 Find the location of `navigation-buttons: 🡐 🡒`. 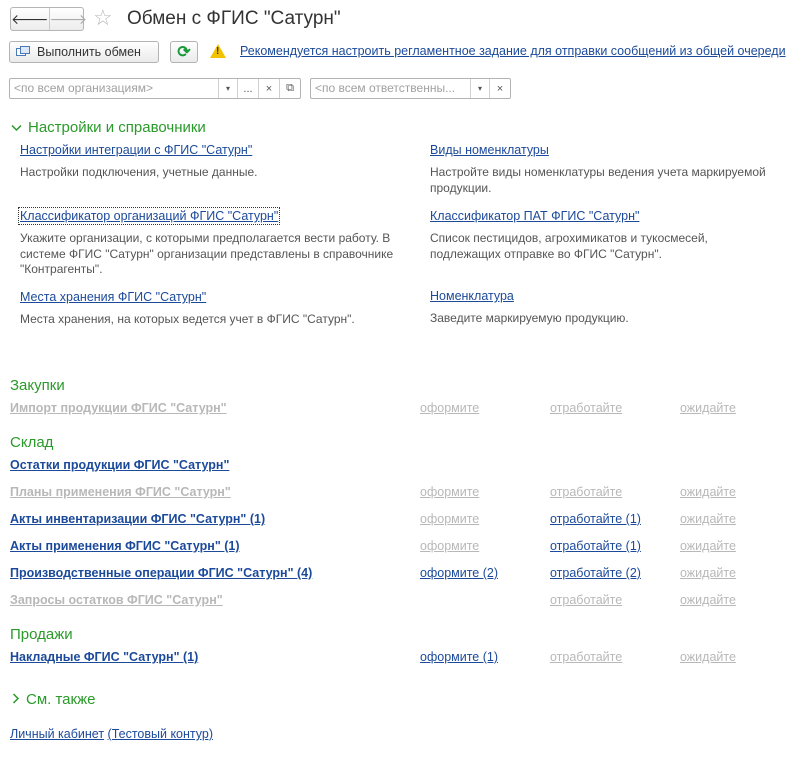

navigation-buttons: 🡐 🡒 is located at coordinates (48, 19).